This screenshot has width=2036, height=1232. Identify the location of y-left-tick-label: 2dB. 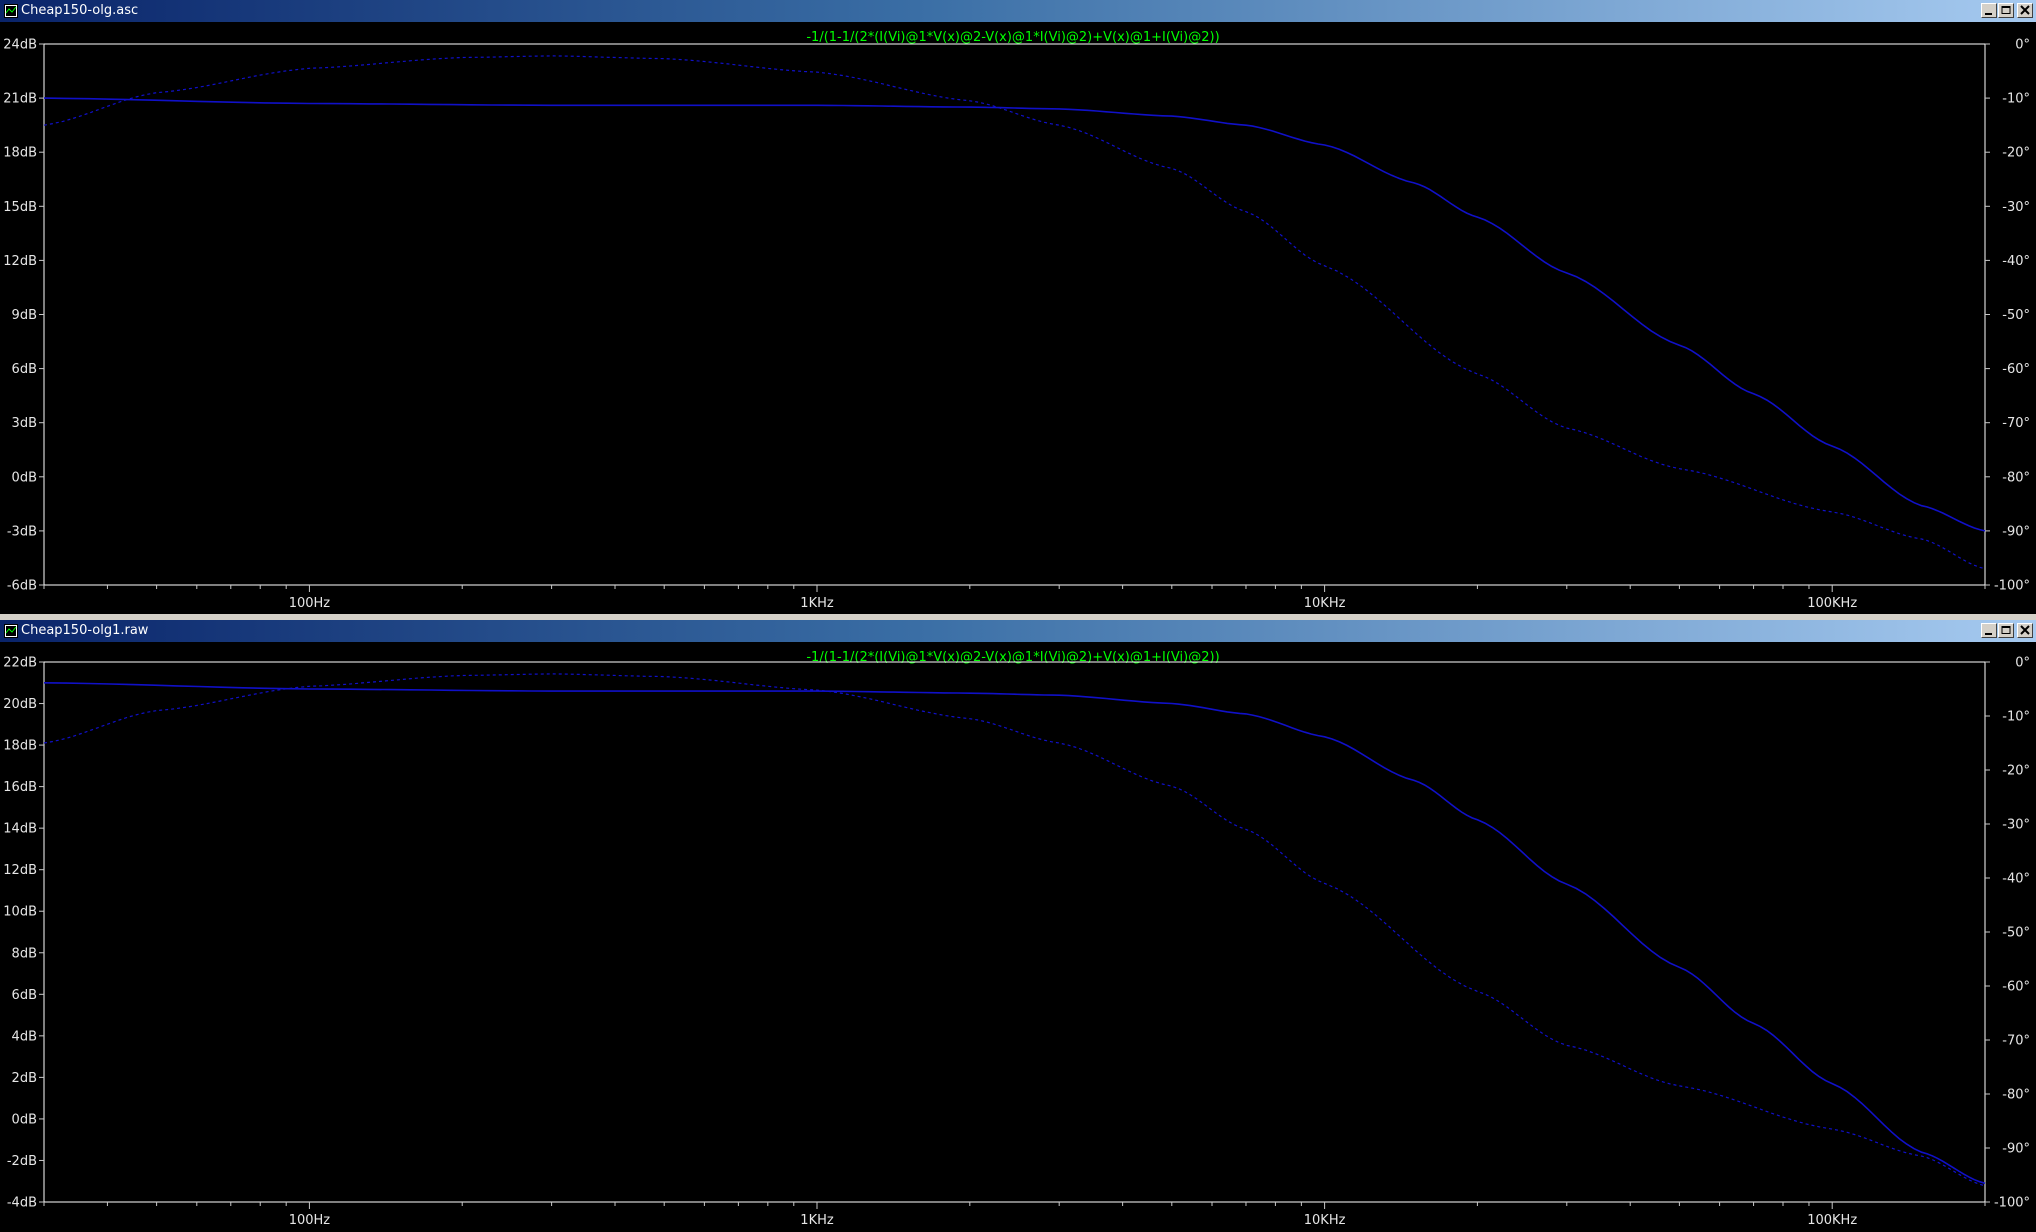
(24, 1078).